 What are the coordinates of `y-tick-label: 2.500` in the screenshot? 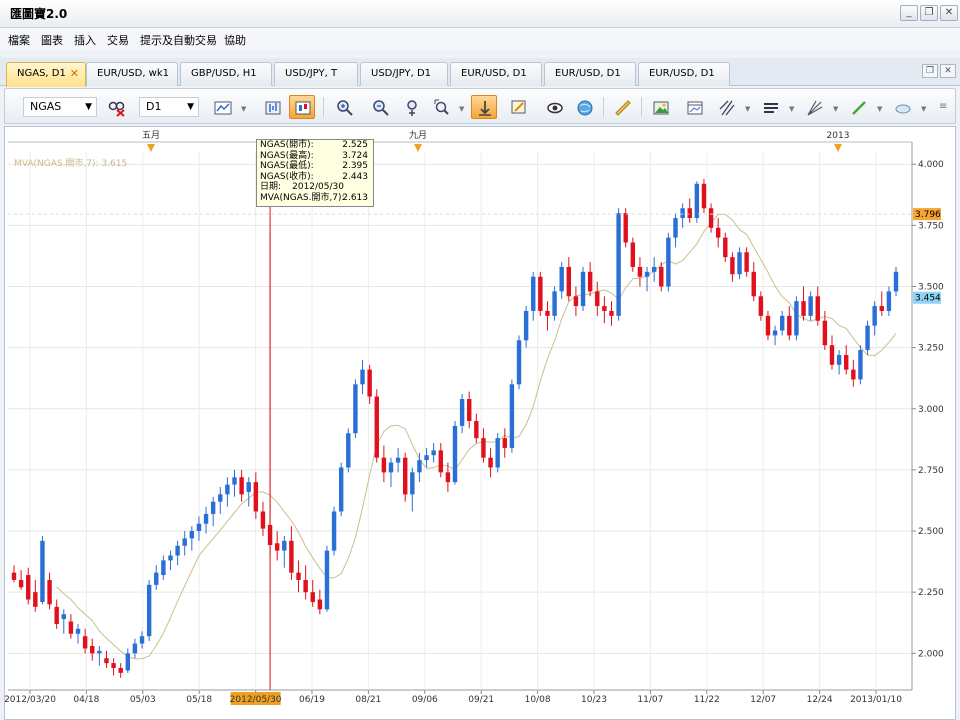 It's located at (931, 532).